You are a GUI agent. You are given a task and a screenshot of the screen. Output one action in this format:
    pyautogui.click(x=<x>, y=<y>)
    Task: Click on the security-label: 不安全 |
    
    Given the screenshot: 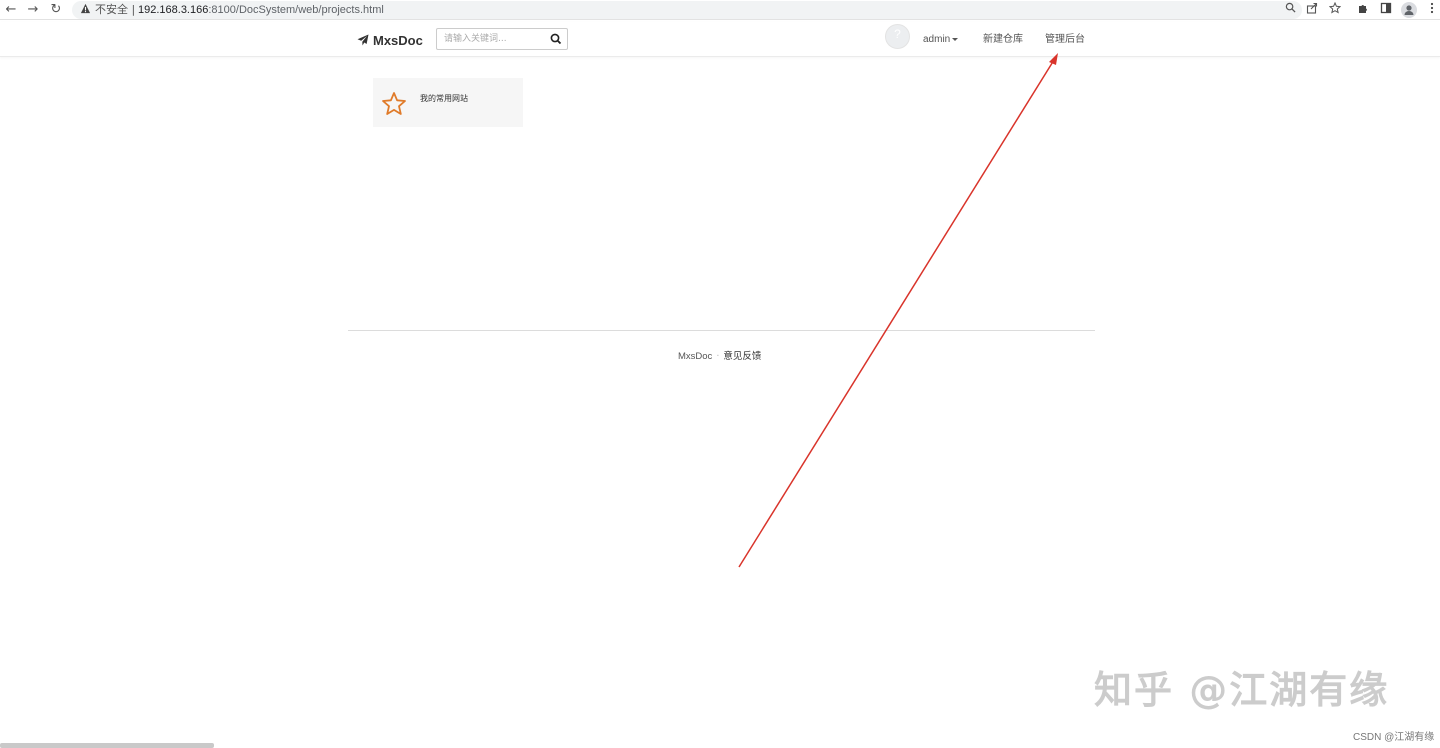 What is the action you would take?
    pyautogui.click(x=115, y=10)
    